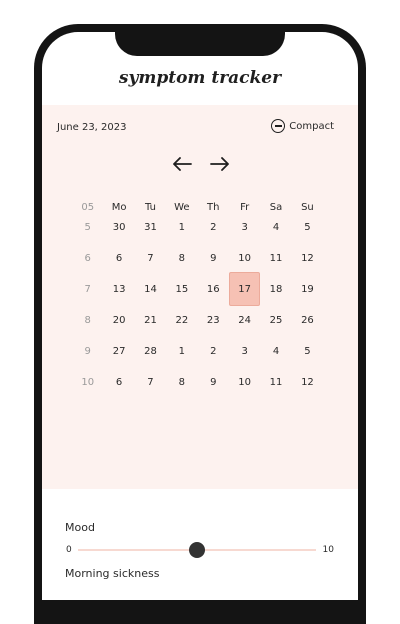 The width and height of the screenshot is (400, 624). Describe the element at coordinates (119, 320) in the screenshot. I see `calendar-day-label: 20` at that location.